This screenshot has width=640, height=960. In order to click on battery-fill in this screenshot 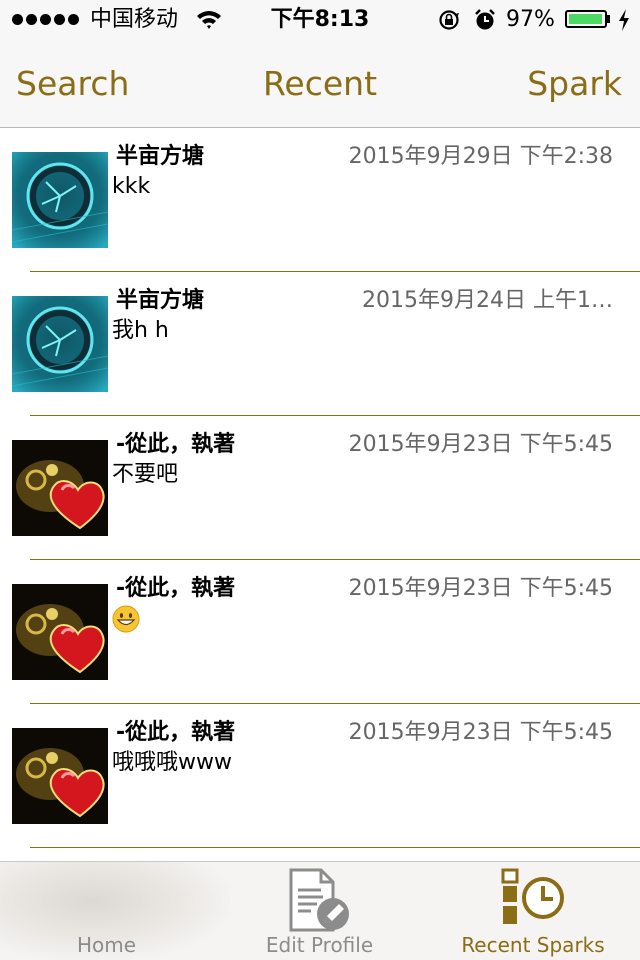, I will do `click(585, 19)`.